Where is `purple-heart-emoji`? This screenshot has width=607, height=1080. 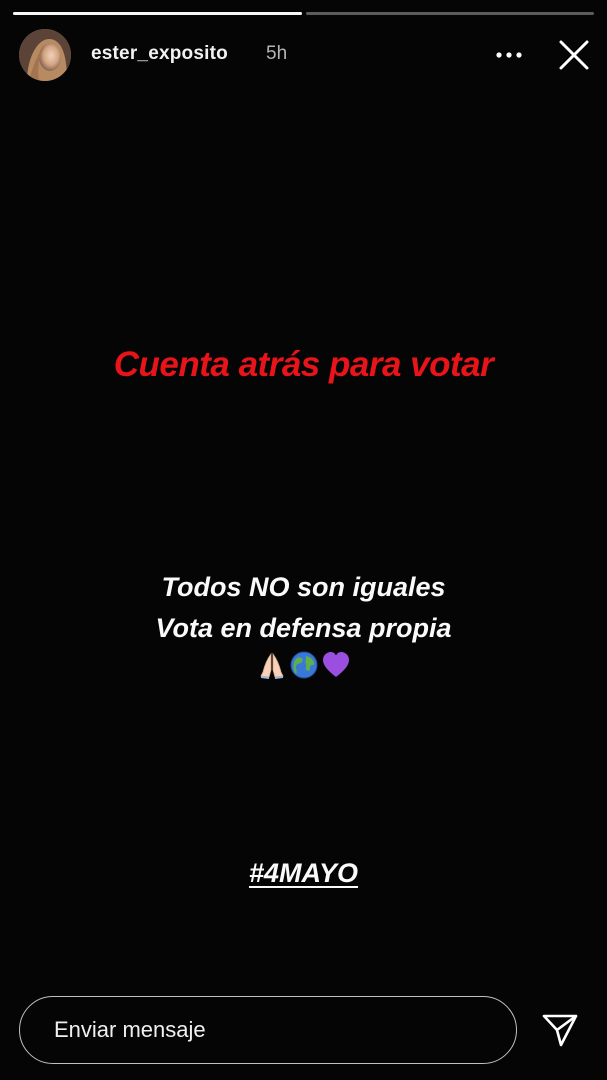 purple-heart-emoji is located at coordinates (335, 664).